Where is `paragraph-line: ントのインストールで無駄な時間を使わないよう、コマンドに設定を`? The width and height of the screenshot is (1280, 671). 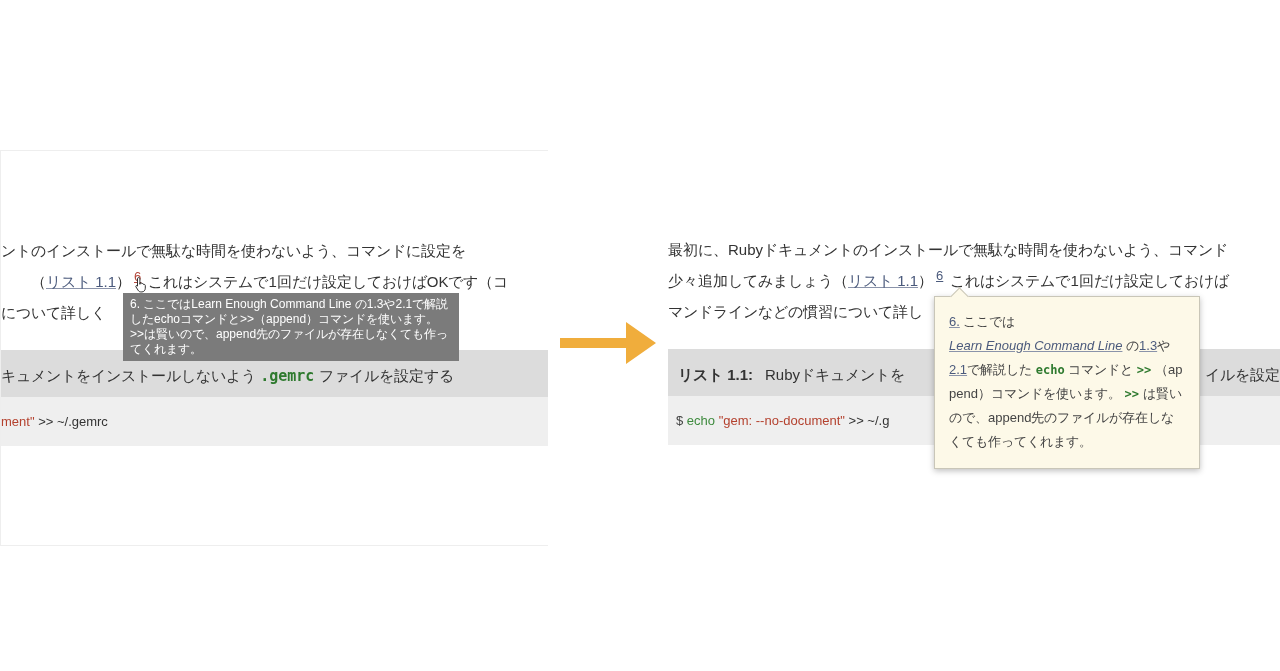 paragraph-line: ントのインストールで無駄な時間を使わないよう、コマンドに設定を is located at coordinates (233, 251).